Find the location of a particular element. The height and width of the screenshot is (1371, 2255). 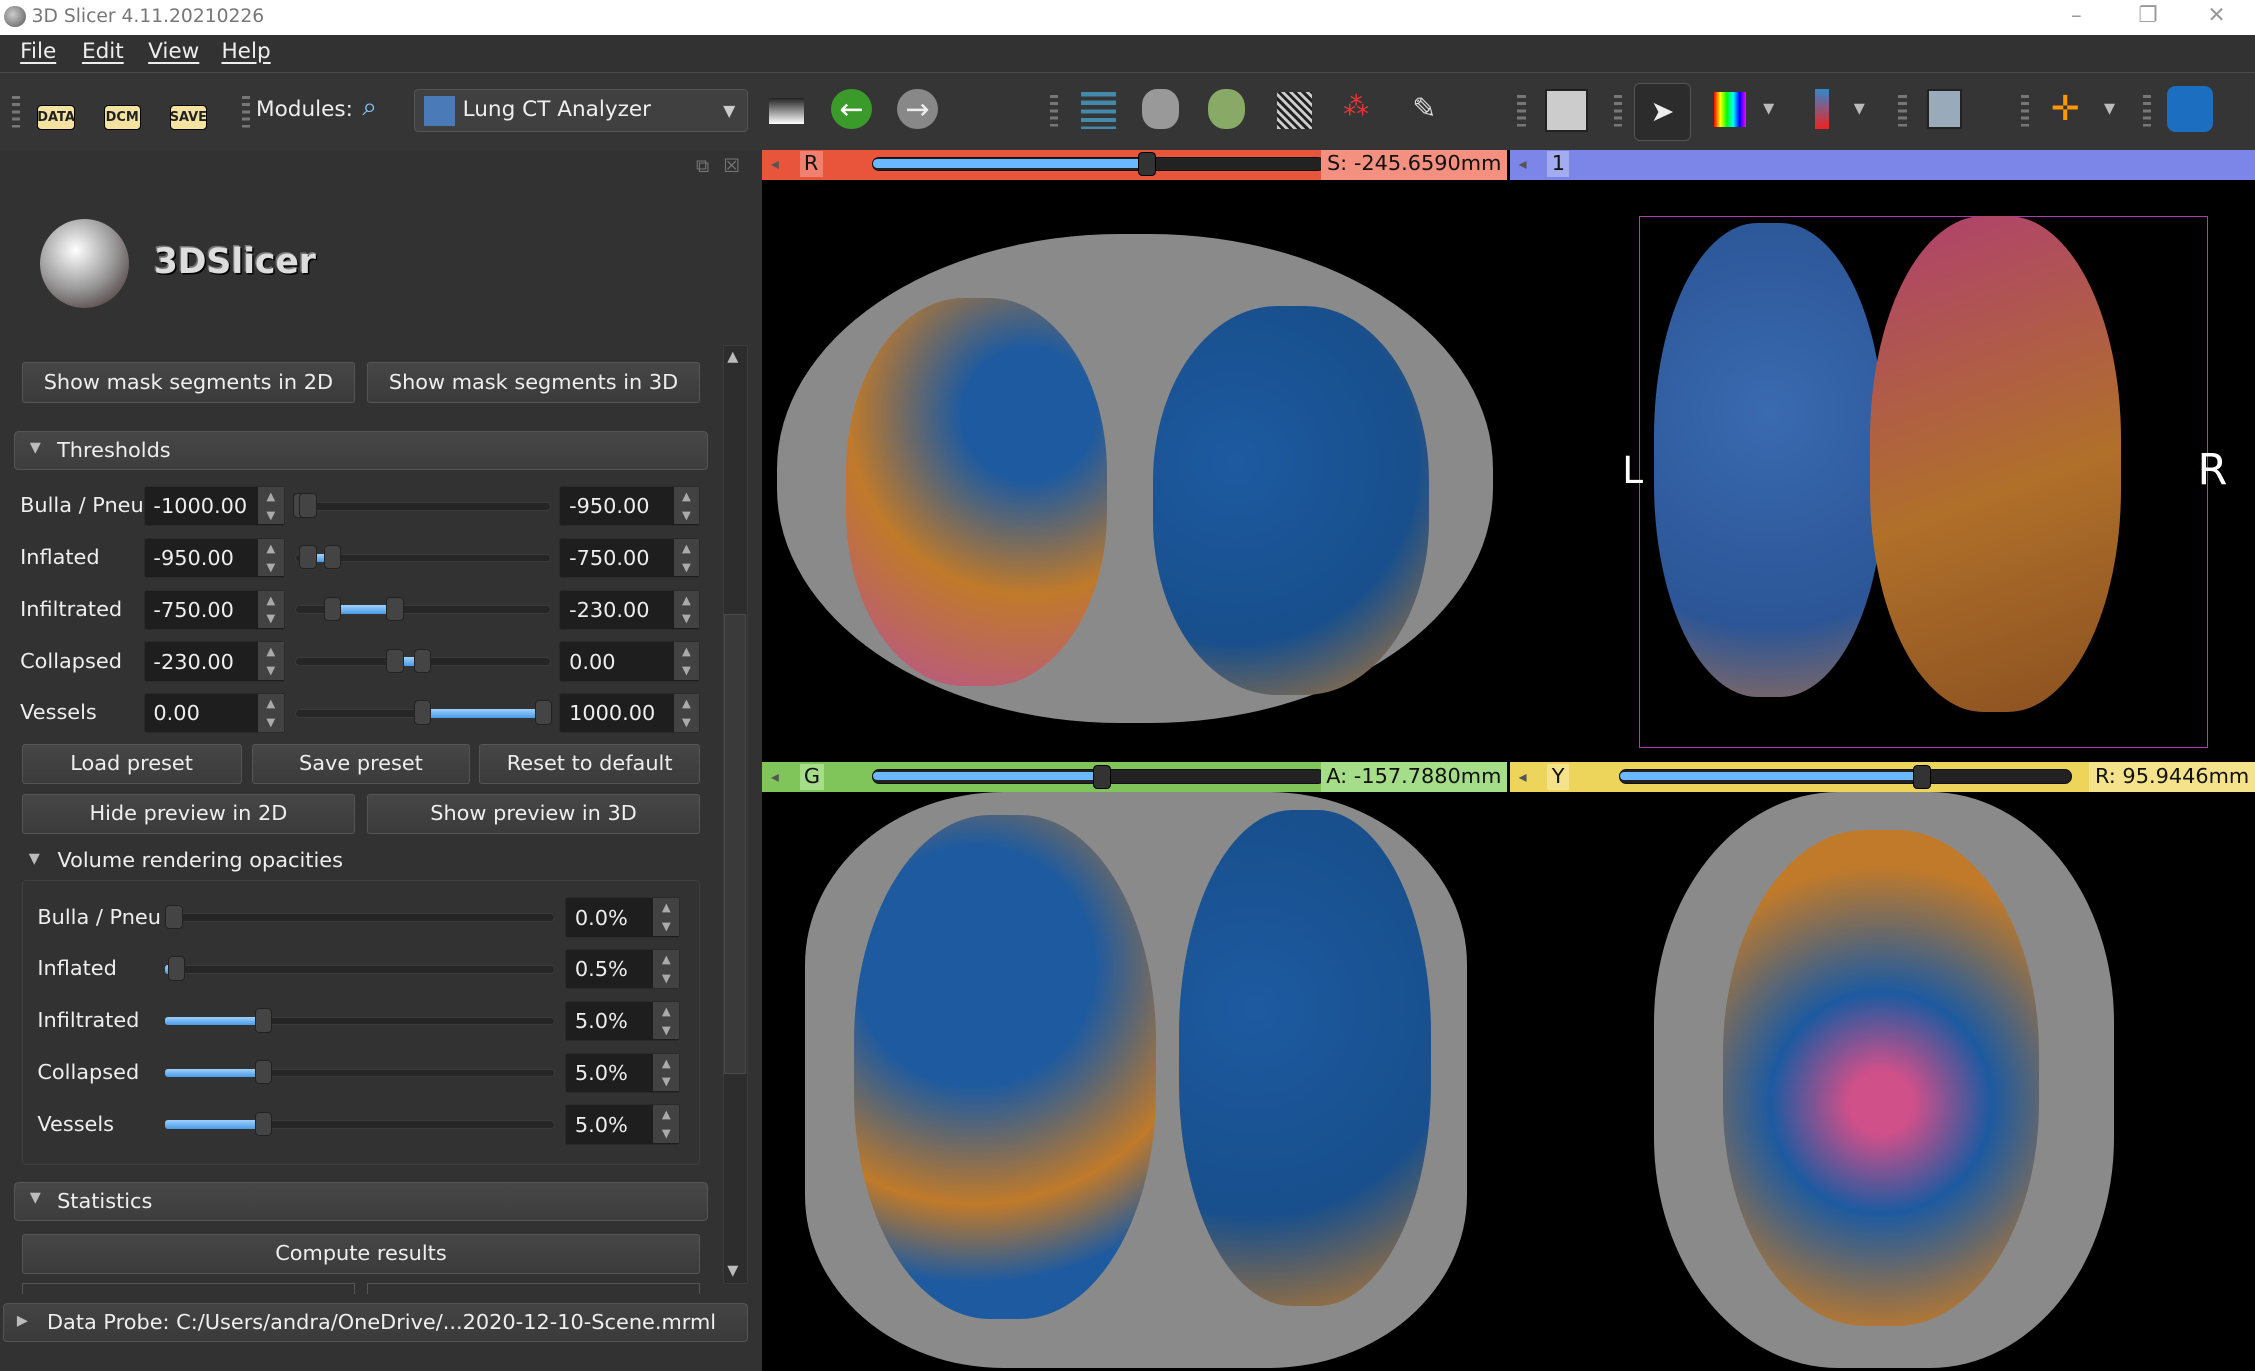

view-layout-icon is located at coordinates (1566, 111).